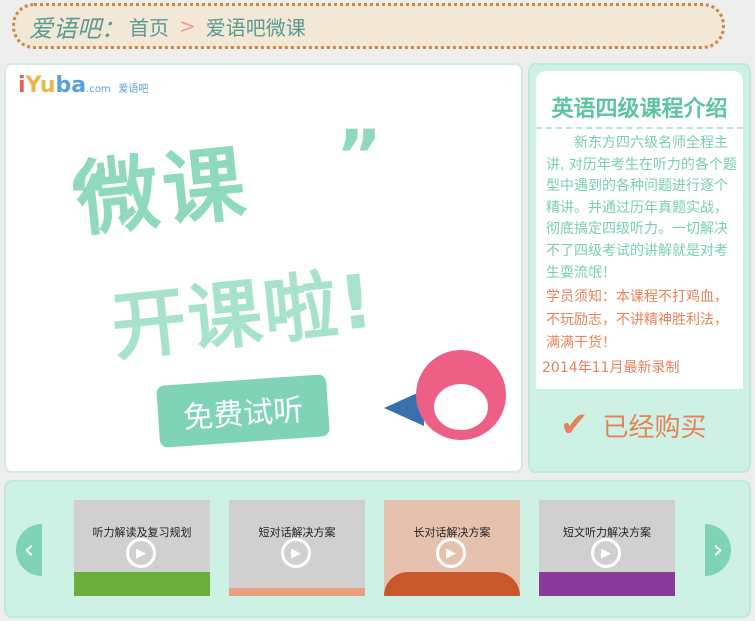 This screenshot has width=755, height=621. Describe the element at coordinates (637, 320) in the screenshot. I see `course-notice: 学员须知：本课程不打鸡血，不玩励志，不讲精神胜利法，满满干货！` at that location.